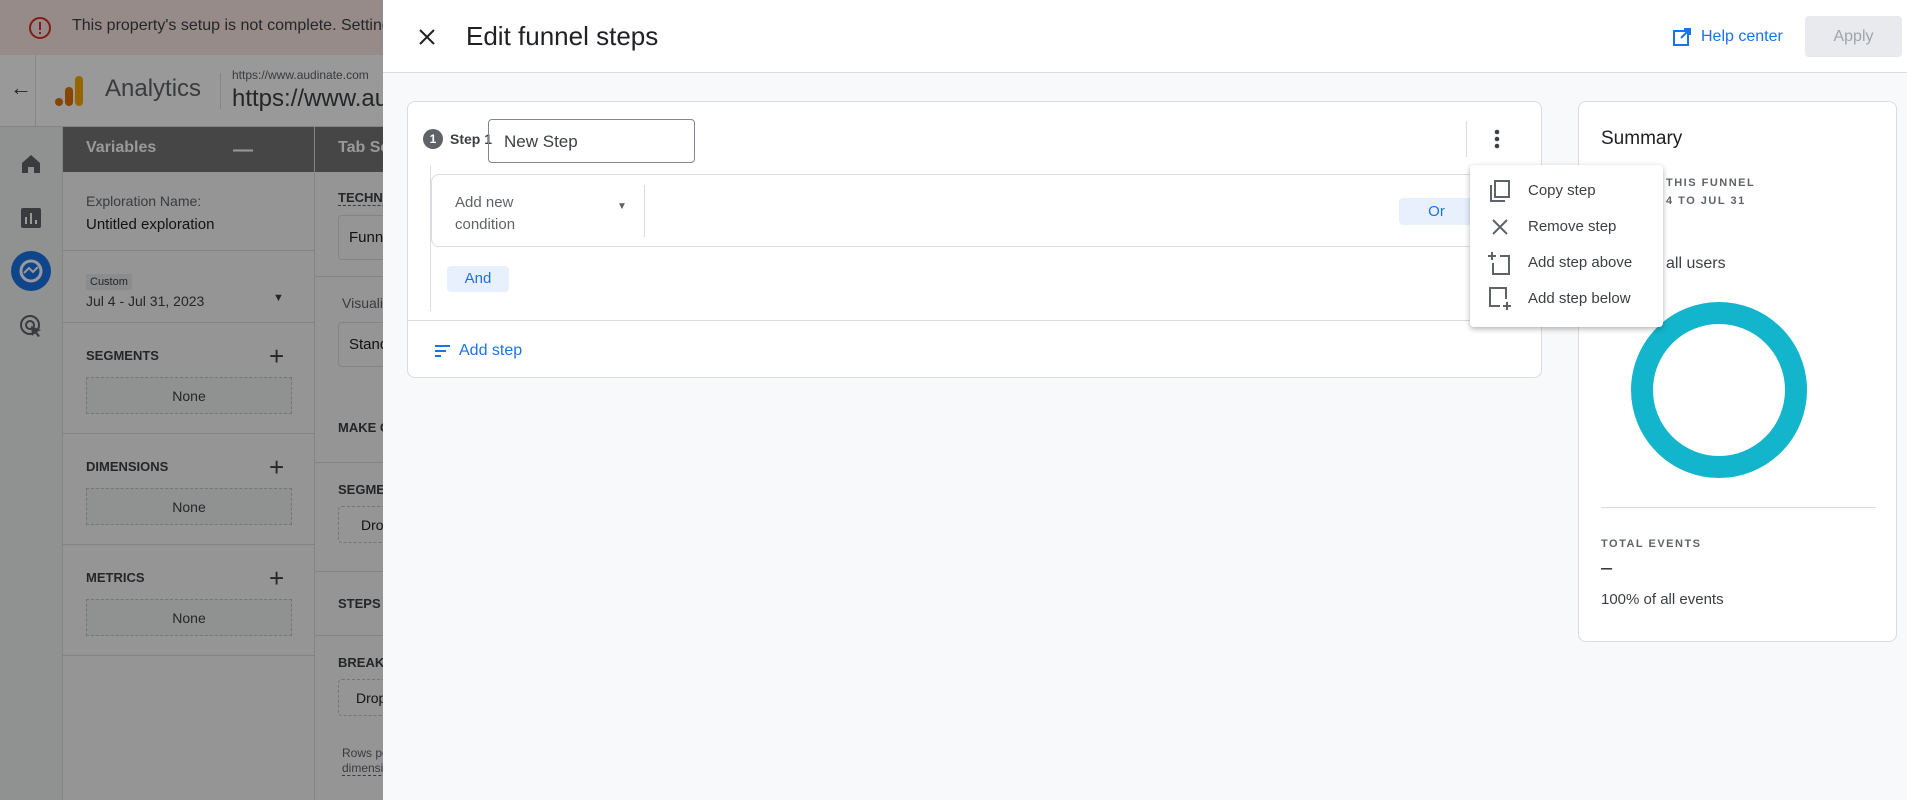 The image size is (1907, 800). I want to click on funnel-date-range: 4 TO JUL 31, so click(1706, 201).